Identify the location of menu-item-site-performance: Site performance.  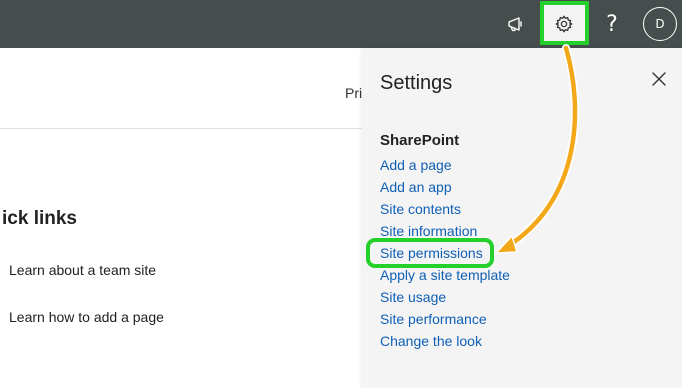
(433, 319).